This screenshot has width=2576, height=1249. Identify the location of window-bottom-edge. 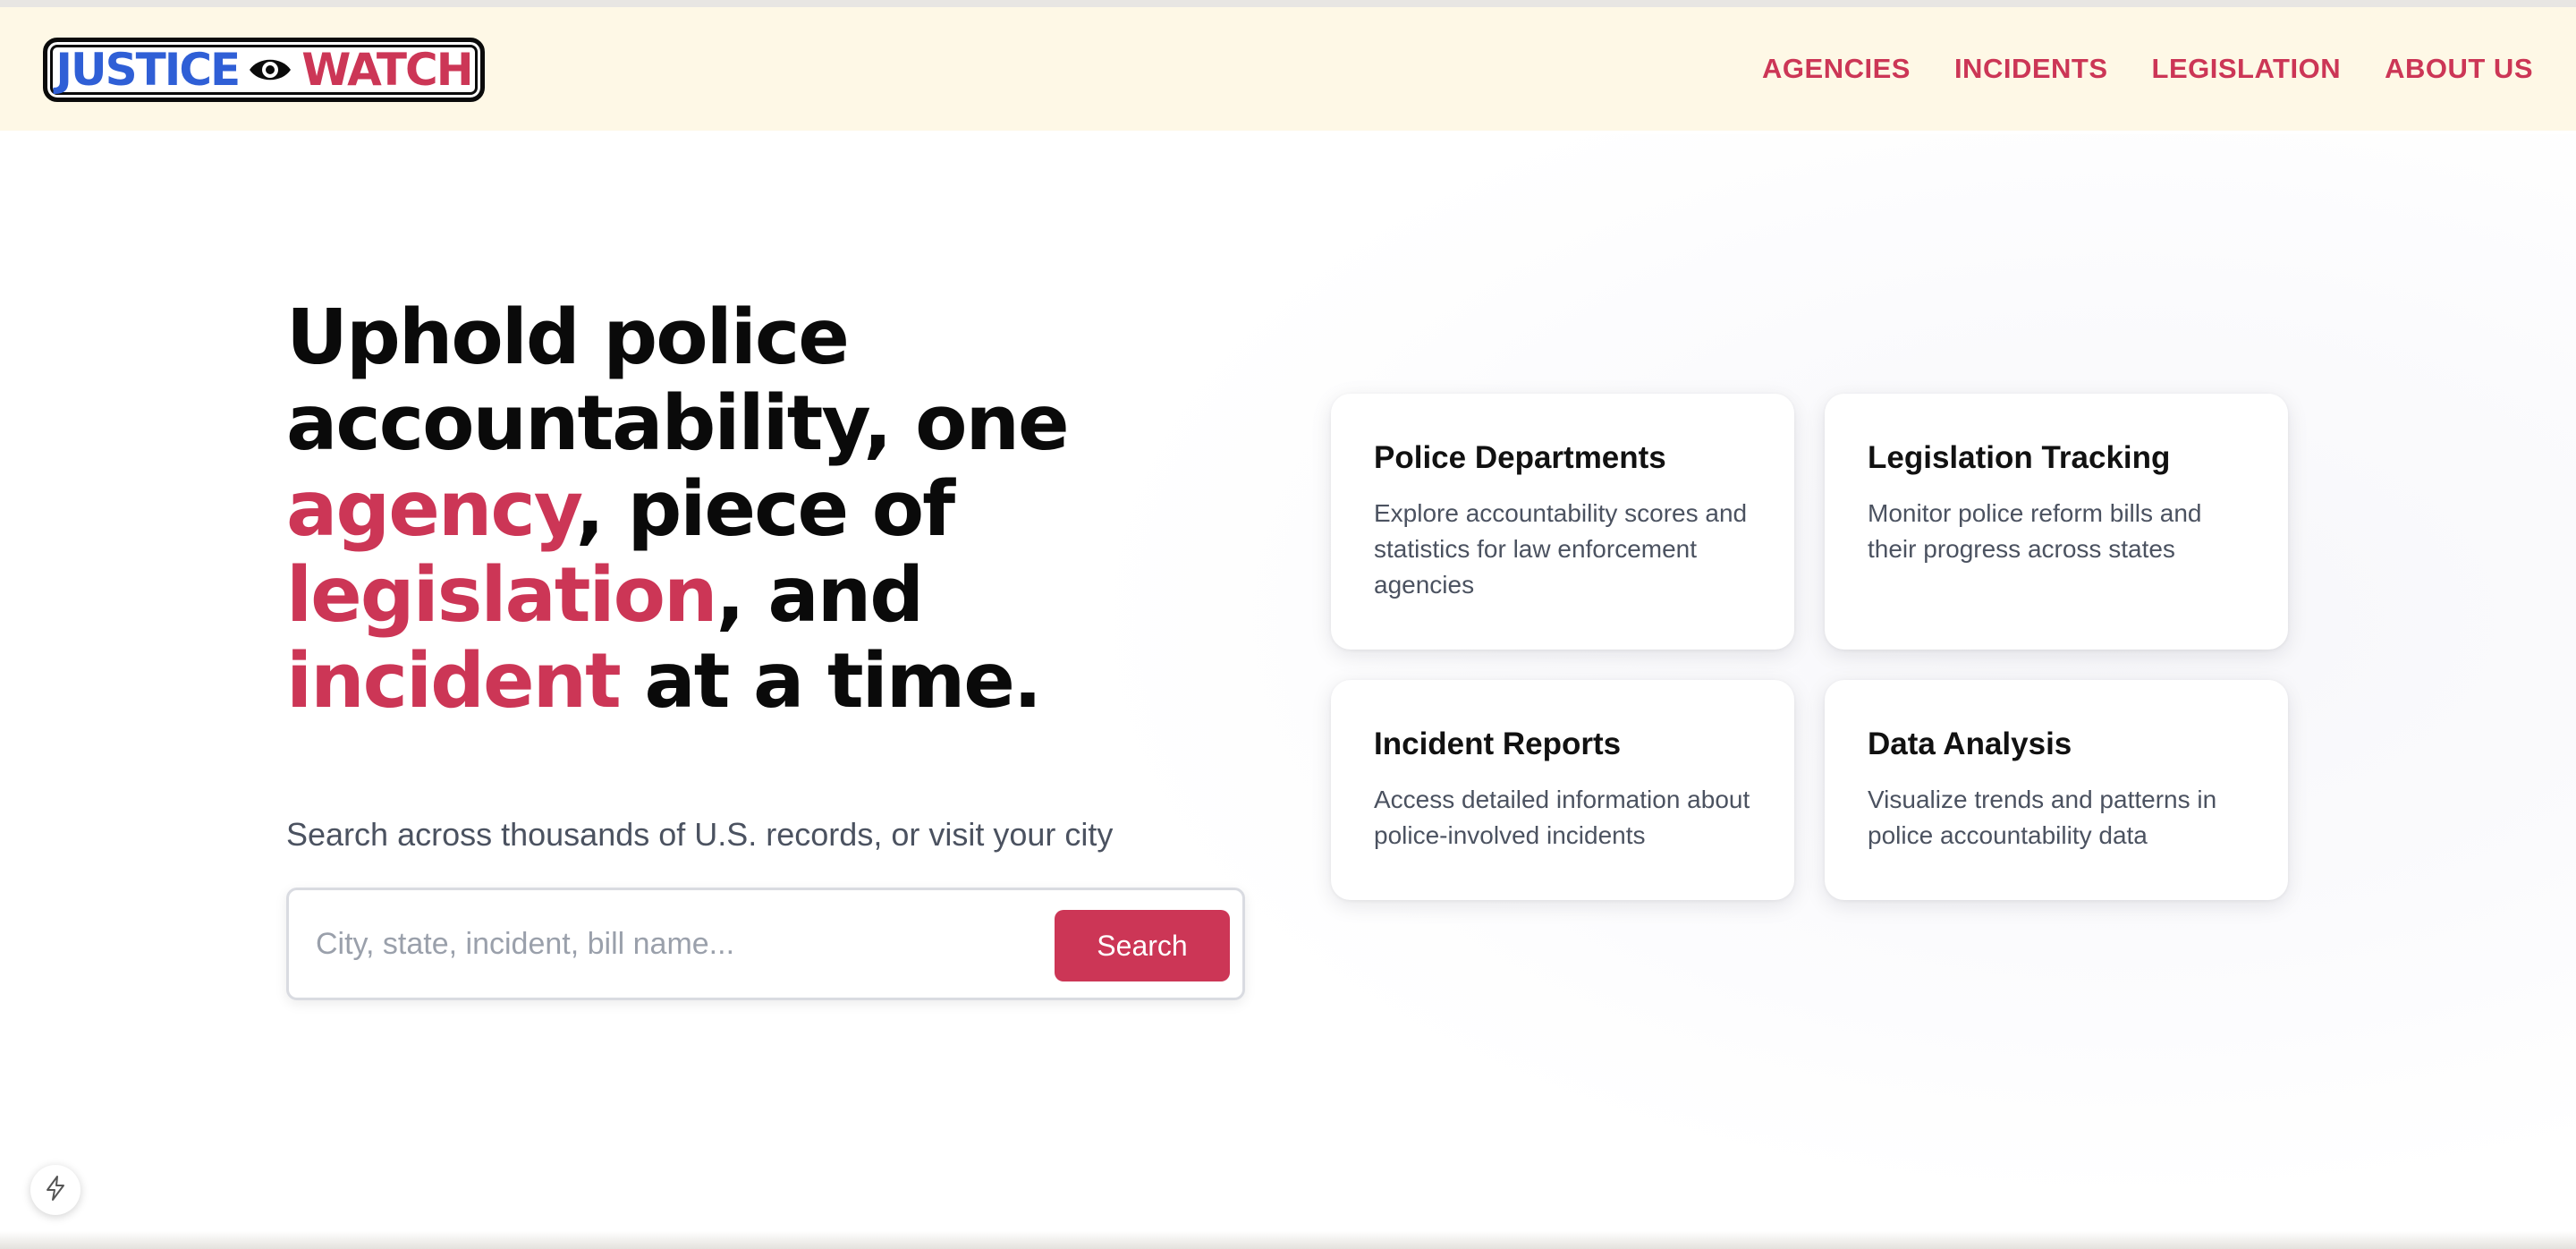
(1288, 1240).